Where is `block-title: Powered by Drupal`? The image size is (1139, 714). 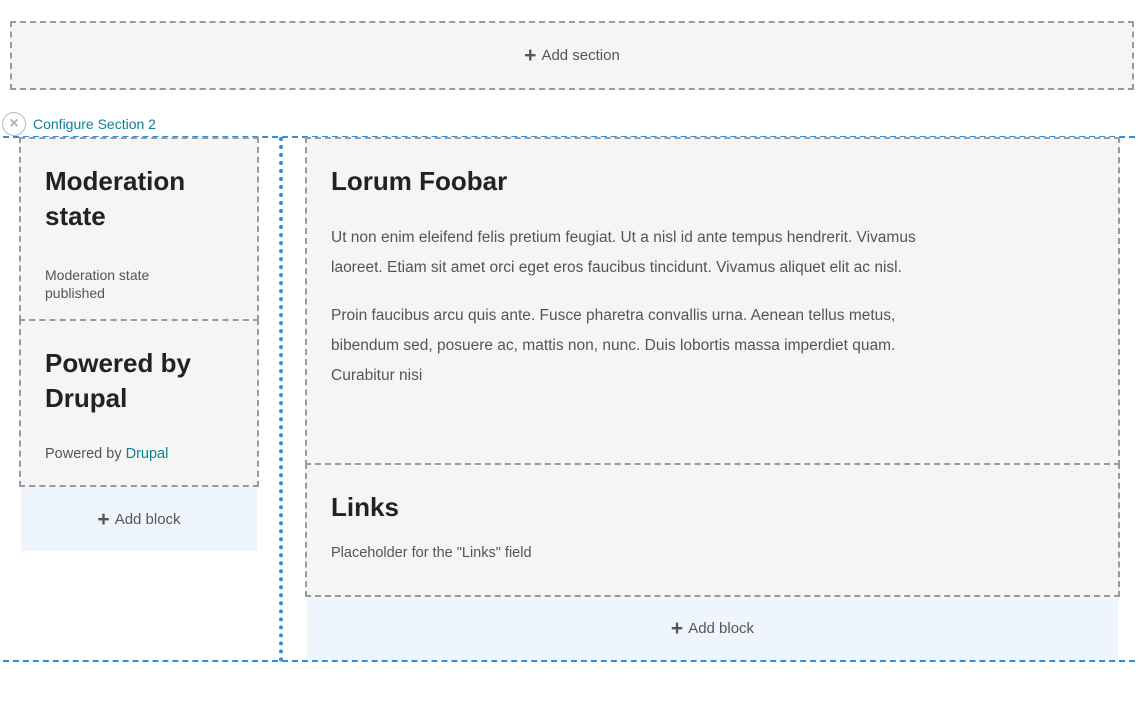 block-title: Powered by Drupal is located at coordinates (118, 380).